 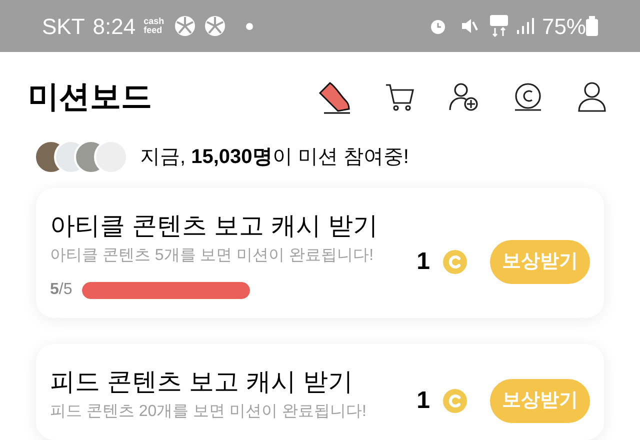 I want to click on cart-icon, so click(x=400, y=97).